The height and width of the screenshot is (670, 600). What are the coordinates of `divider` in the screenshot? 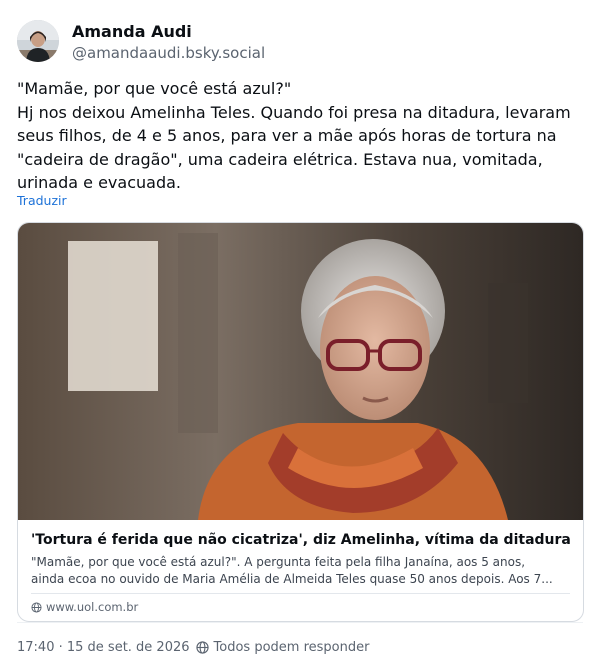 It's located at (300, 622).